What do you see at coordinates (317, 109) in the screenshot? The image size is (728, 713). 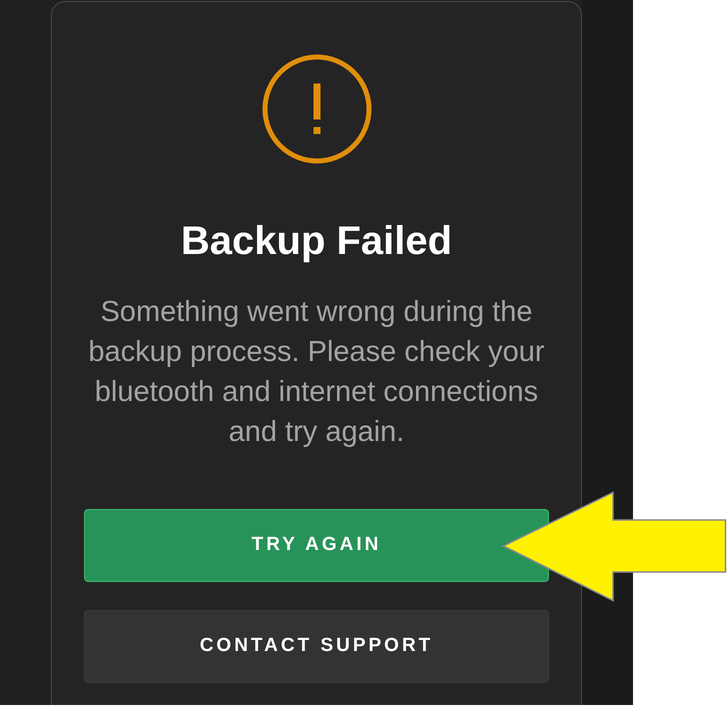 I see `exclamation-circle-icon` at bounding box center [317, 109].